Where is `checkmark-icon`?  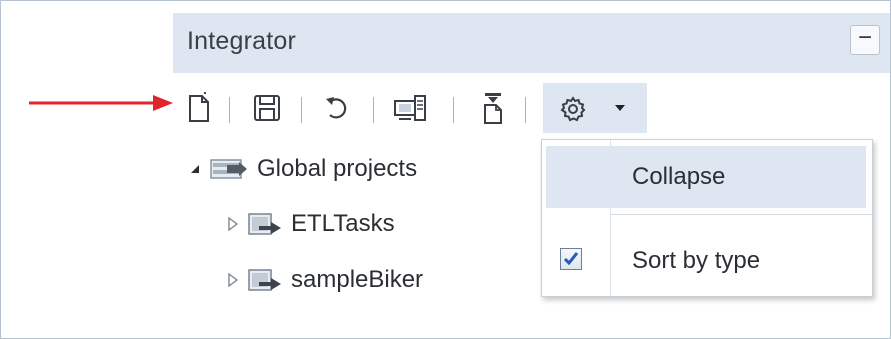
checkmark-icon is located at coordinates (571, 259).